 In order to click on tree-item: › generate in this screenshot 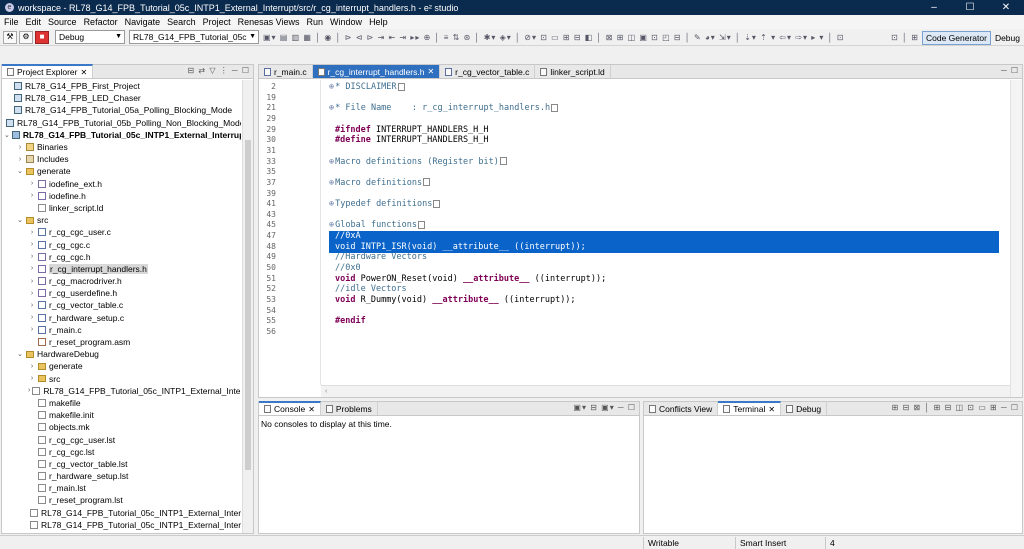, I will do `click(122, 366)`.